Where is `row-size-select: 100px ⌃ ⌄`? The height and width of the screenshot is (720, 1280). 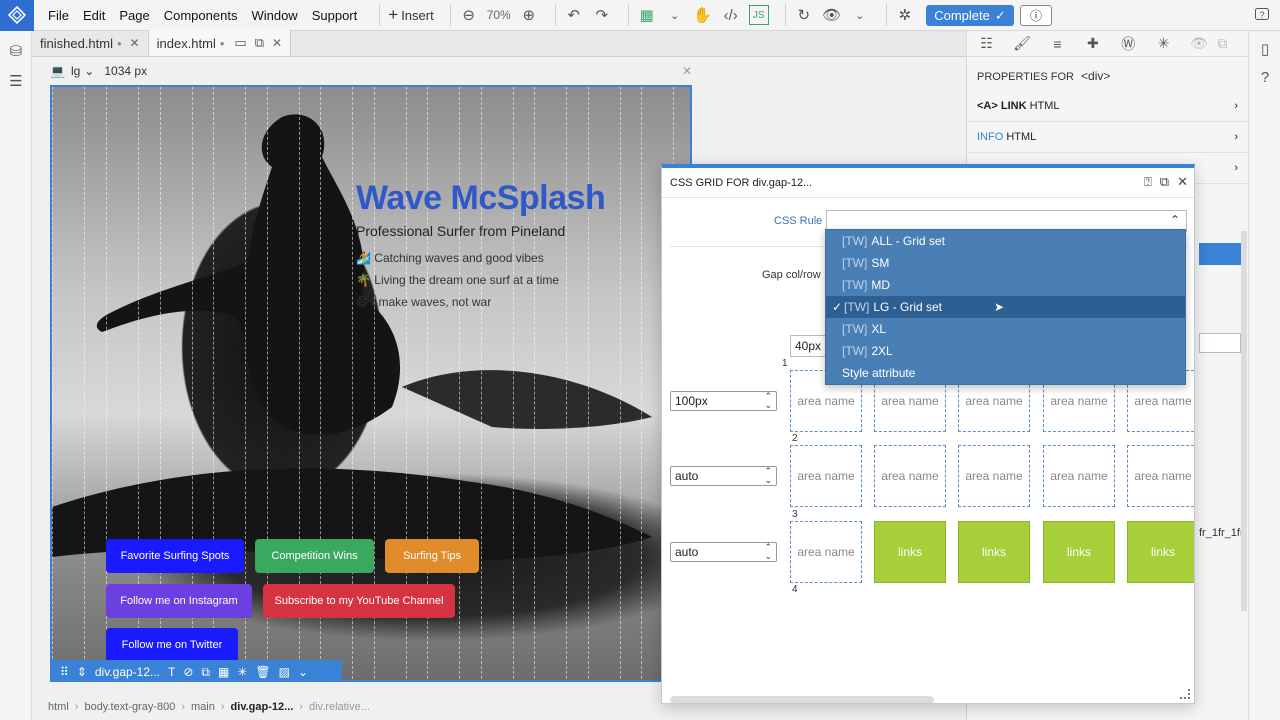
row-size-select: 100px ⌃ ⌄ is located at coordinates (723, 401).